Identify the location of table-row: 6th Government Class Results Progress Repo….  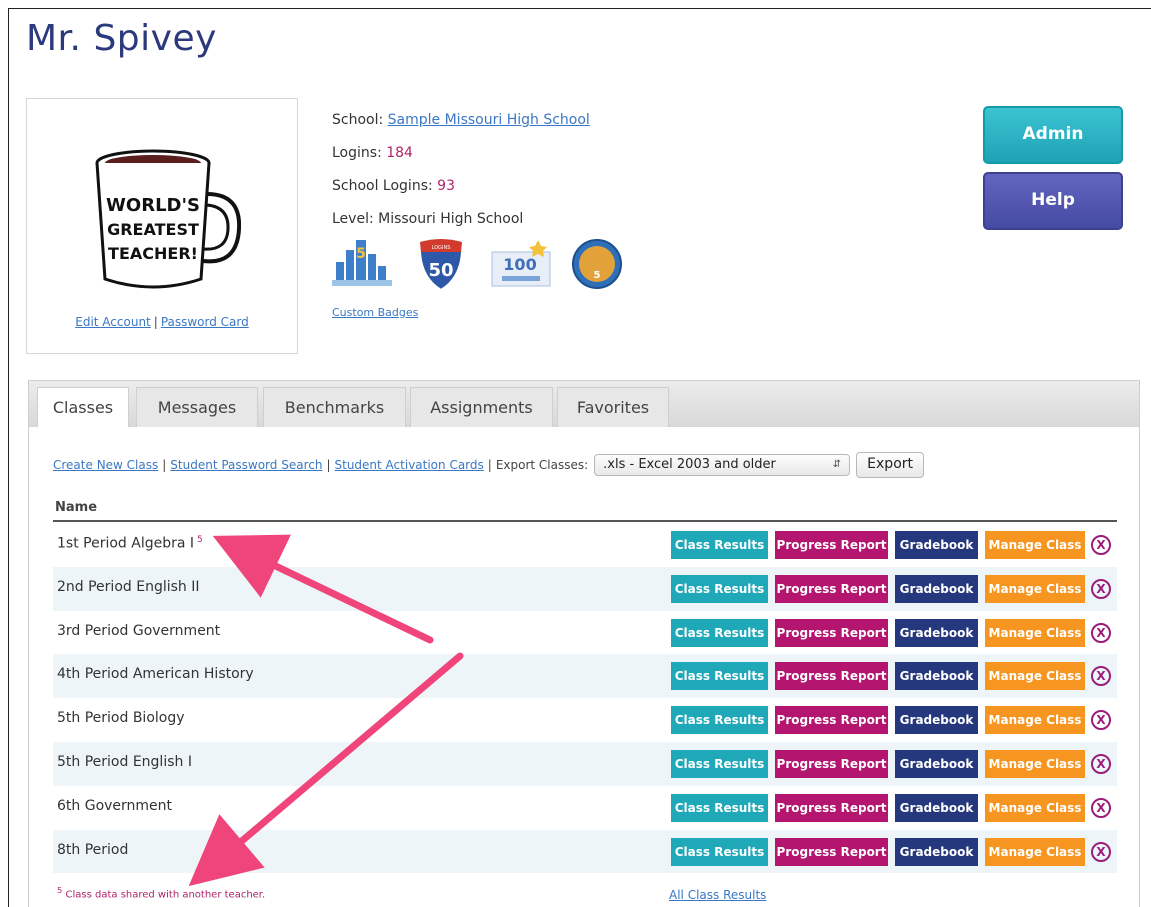
(585, 808).